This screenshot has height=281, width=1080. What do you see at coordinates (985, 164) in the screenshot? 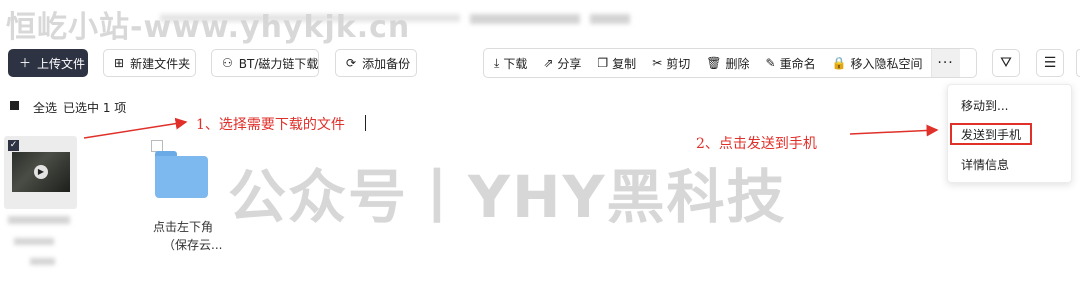
I see `menu-item-details: 详情信息` at bounding box center [985, 164].